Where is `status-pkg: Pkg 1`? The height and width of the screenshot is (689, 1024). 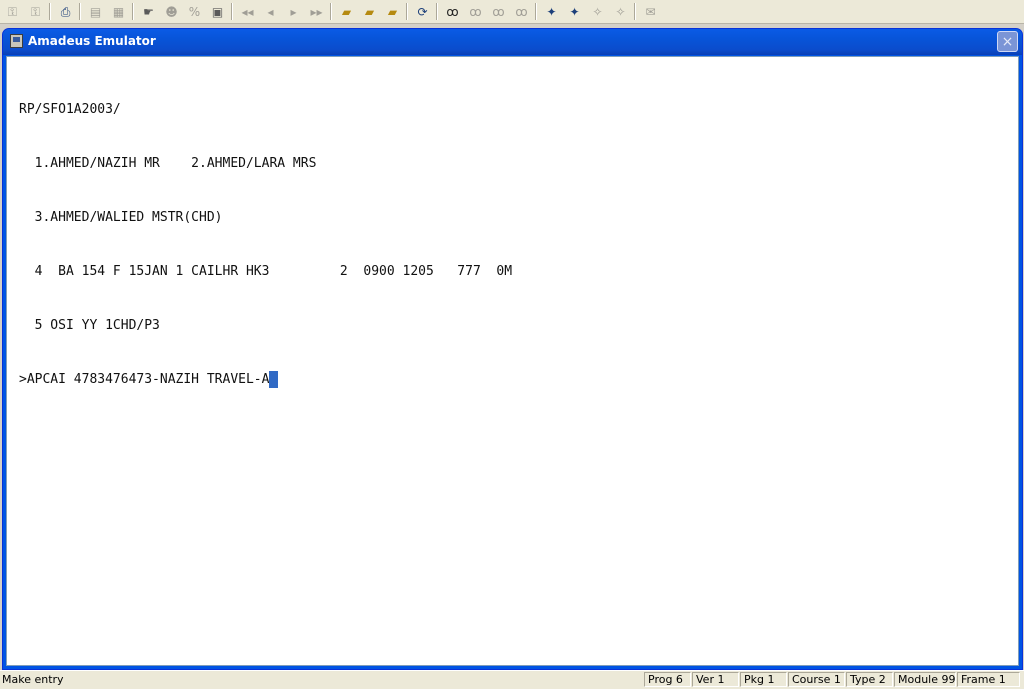 status-pkg: Pkg 1 is located at coordinates (763, 679).